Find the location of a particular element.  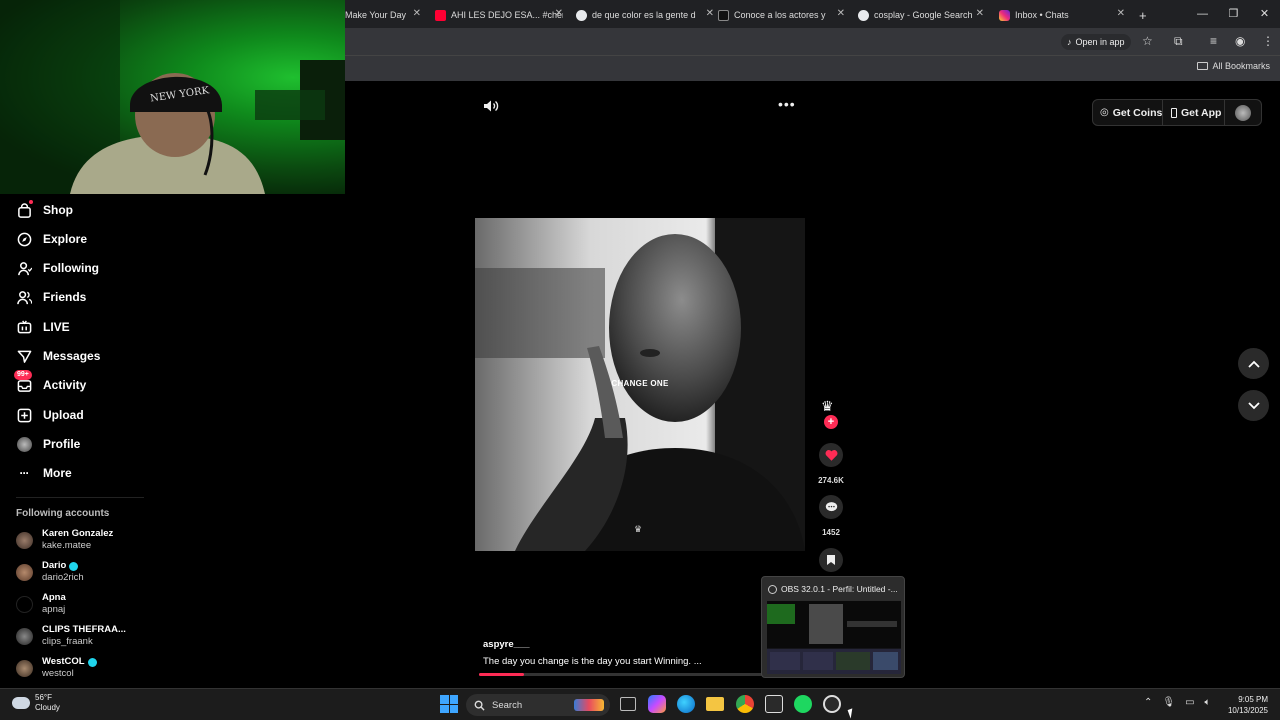

sidebar-item-messages: Messages is located at coordinates (58, 356).